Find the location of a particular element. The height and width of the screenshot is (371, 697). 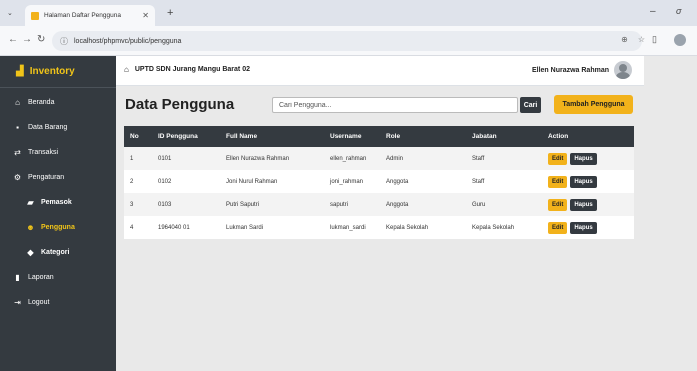

cell-no: 4 is located at coordinates (132, 227).